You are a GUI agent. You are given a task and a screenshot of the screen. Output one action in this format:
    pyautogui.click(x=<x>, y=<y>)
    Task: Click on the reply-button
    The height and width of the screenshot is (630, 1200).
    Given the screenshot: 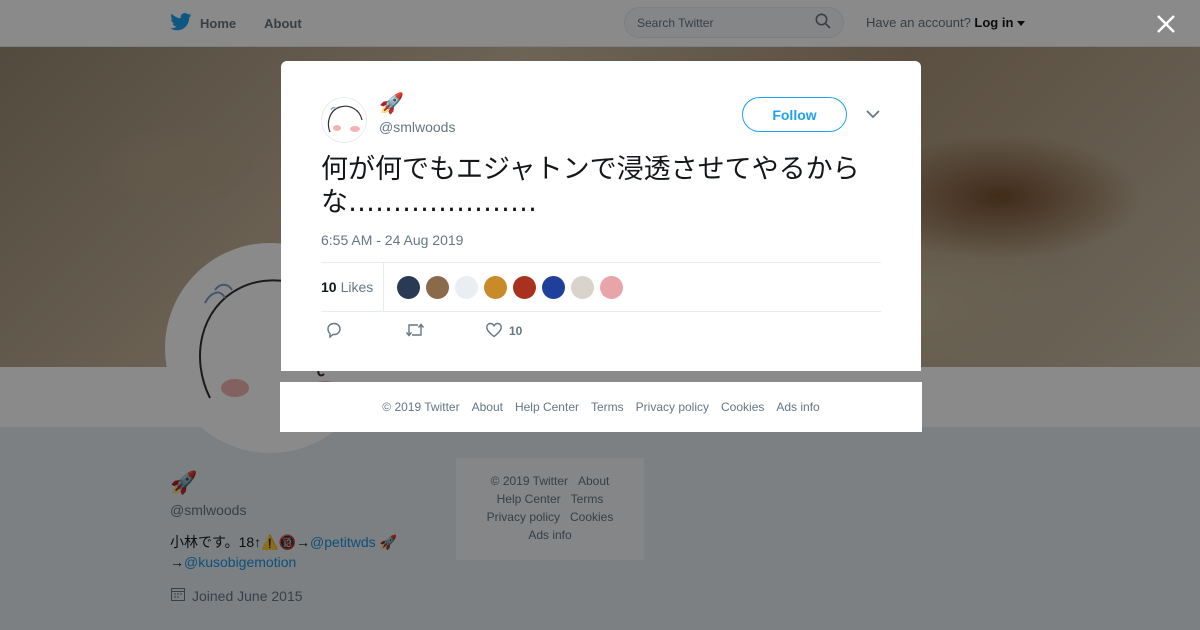 What is the action you would take?
    pyautogui.click(x=334, y=331)
    